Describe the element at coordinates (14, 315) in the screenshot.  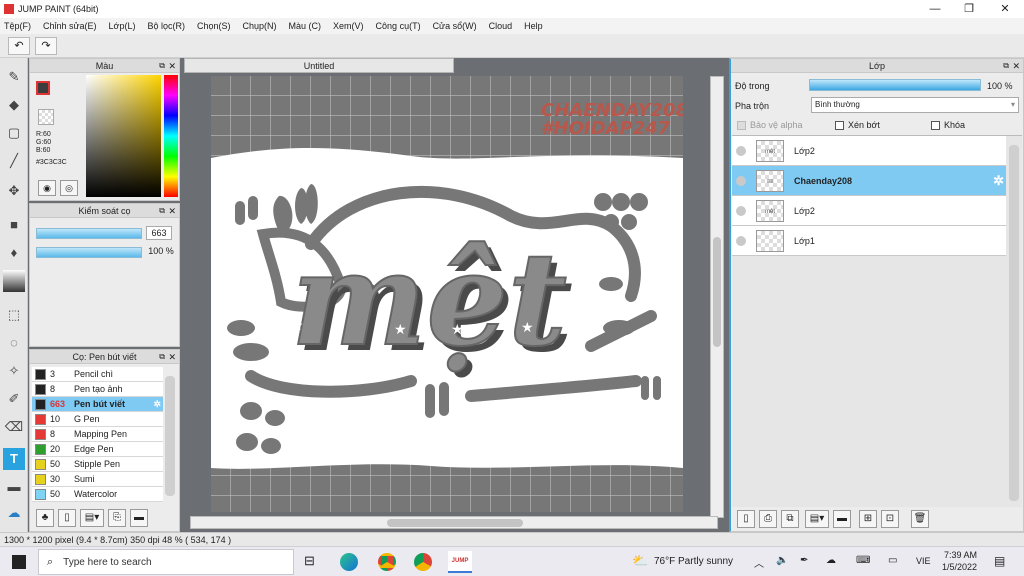
I see `select-rect-tool-icon: ⬚` at that location.